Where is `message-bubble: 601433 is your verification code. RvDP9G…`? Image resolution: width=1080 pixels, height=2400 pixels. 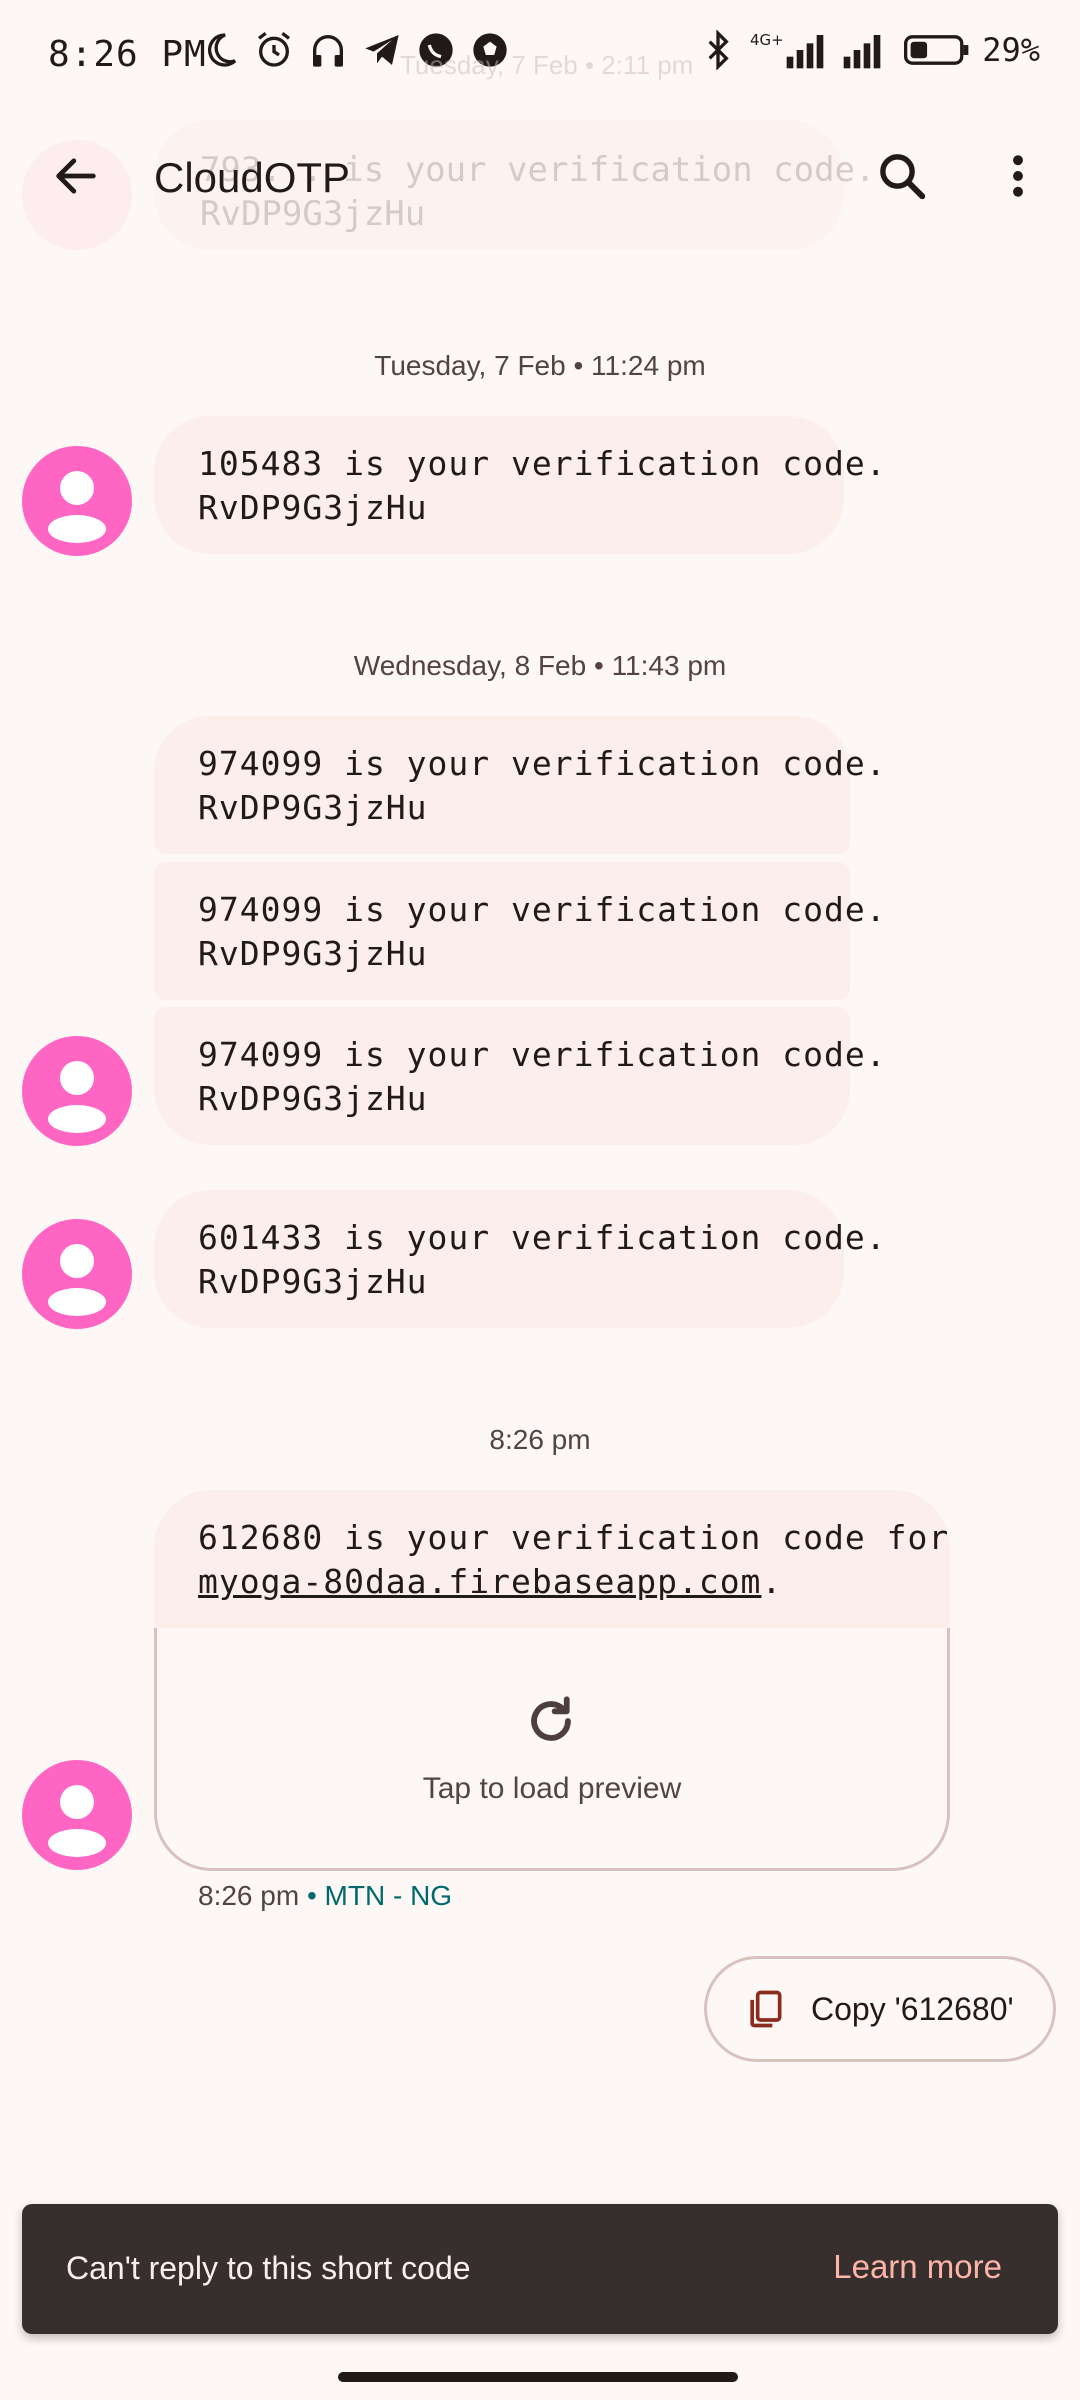
message-bubble: 601433 is your verification code. RvDP9G… is located at coordinates (520, 1259).